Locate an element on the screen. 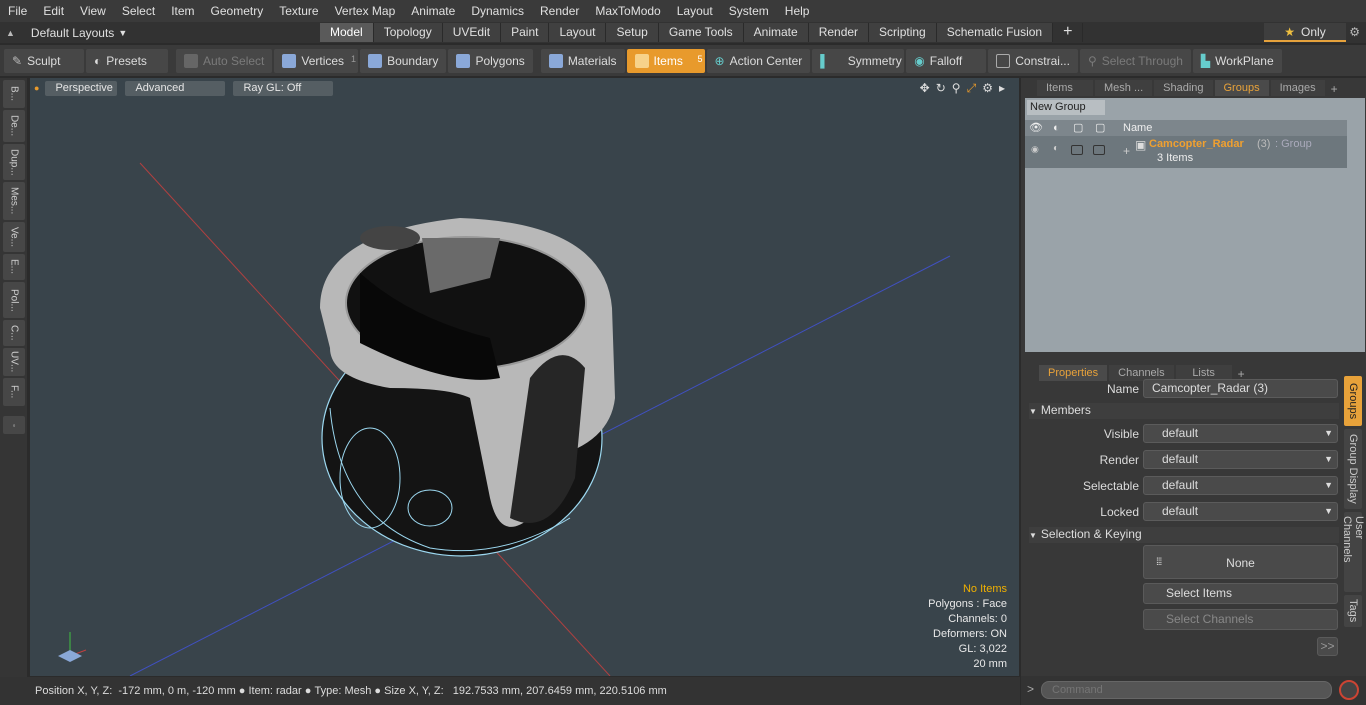 This screenshot has width=1366, height=705. tab-render: Render is located at coordinates (839, 32).